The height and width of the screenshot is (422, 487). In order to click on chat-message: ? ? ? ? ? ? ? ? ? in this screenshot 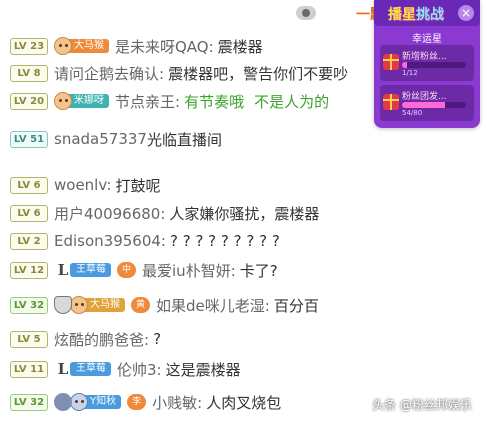, I will do `click(224, 241)`.